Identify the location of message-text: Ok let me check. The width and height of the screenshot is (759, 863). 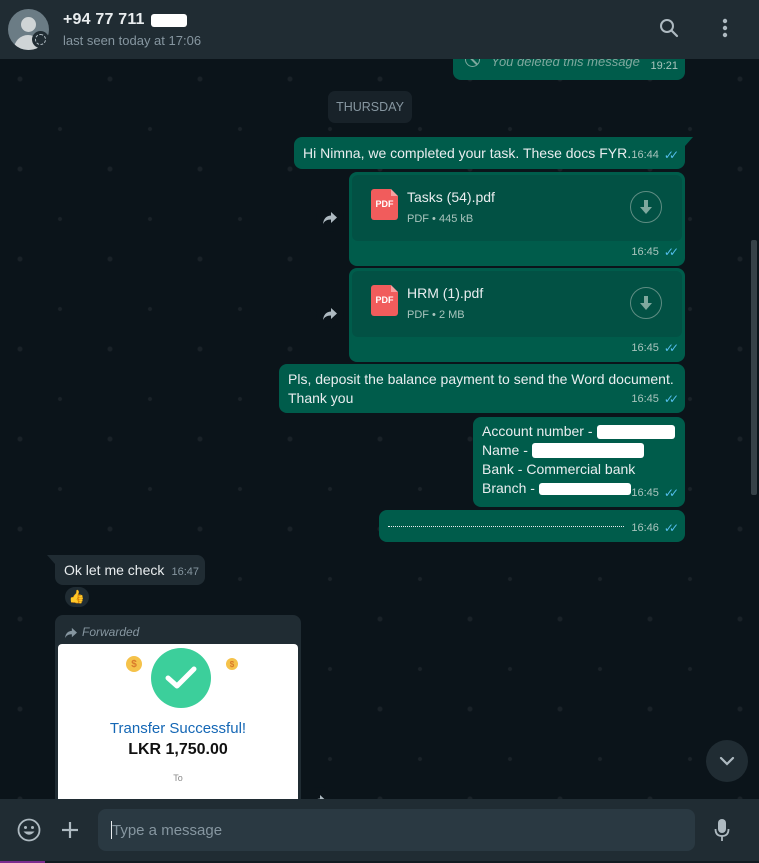
(114, 570).